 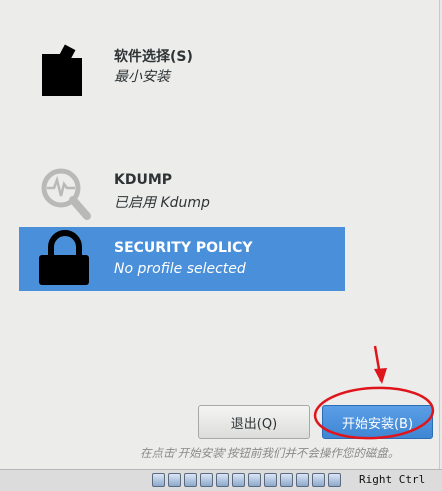 I want to click on spoke-kdump: KDUMP 已启用 Kdump, so click(x=182, y=198).